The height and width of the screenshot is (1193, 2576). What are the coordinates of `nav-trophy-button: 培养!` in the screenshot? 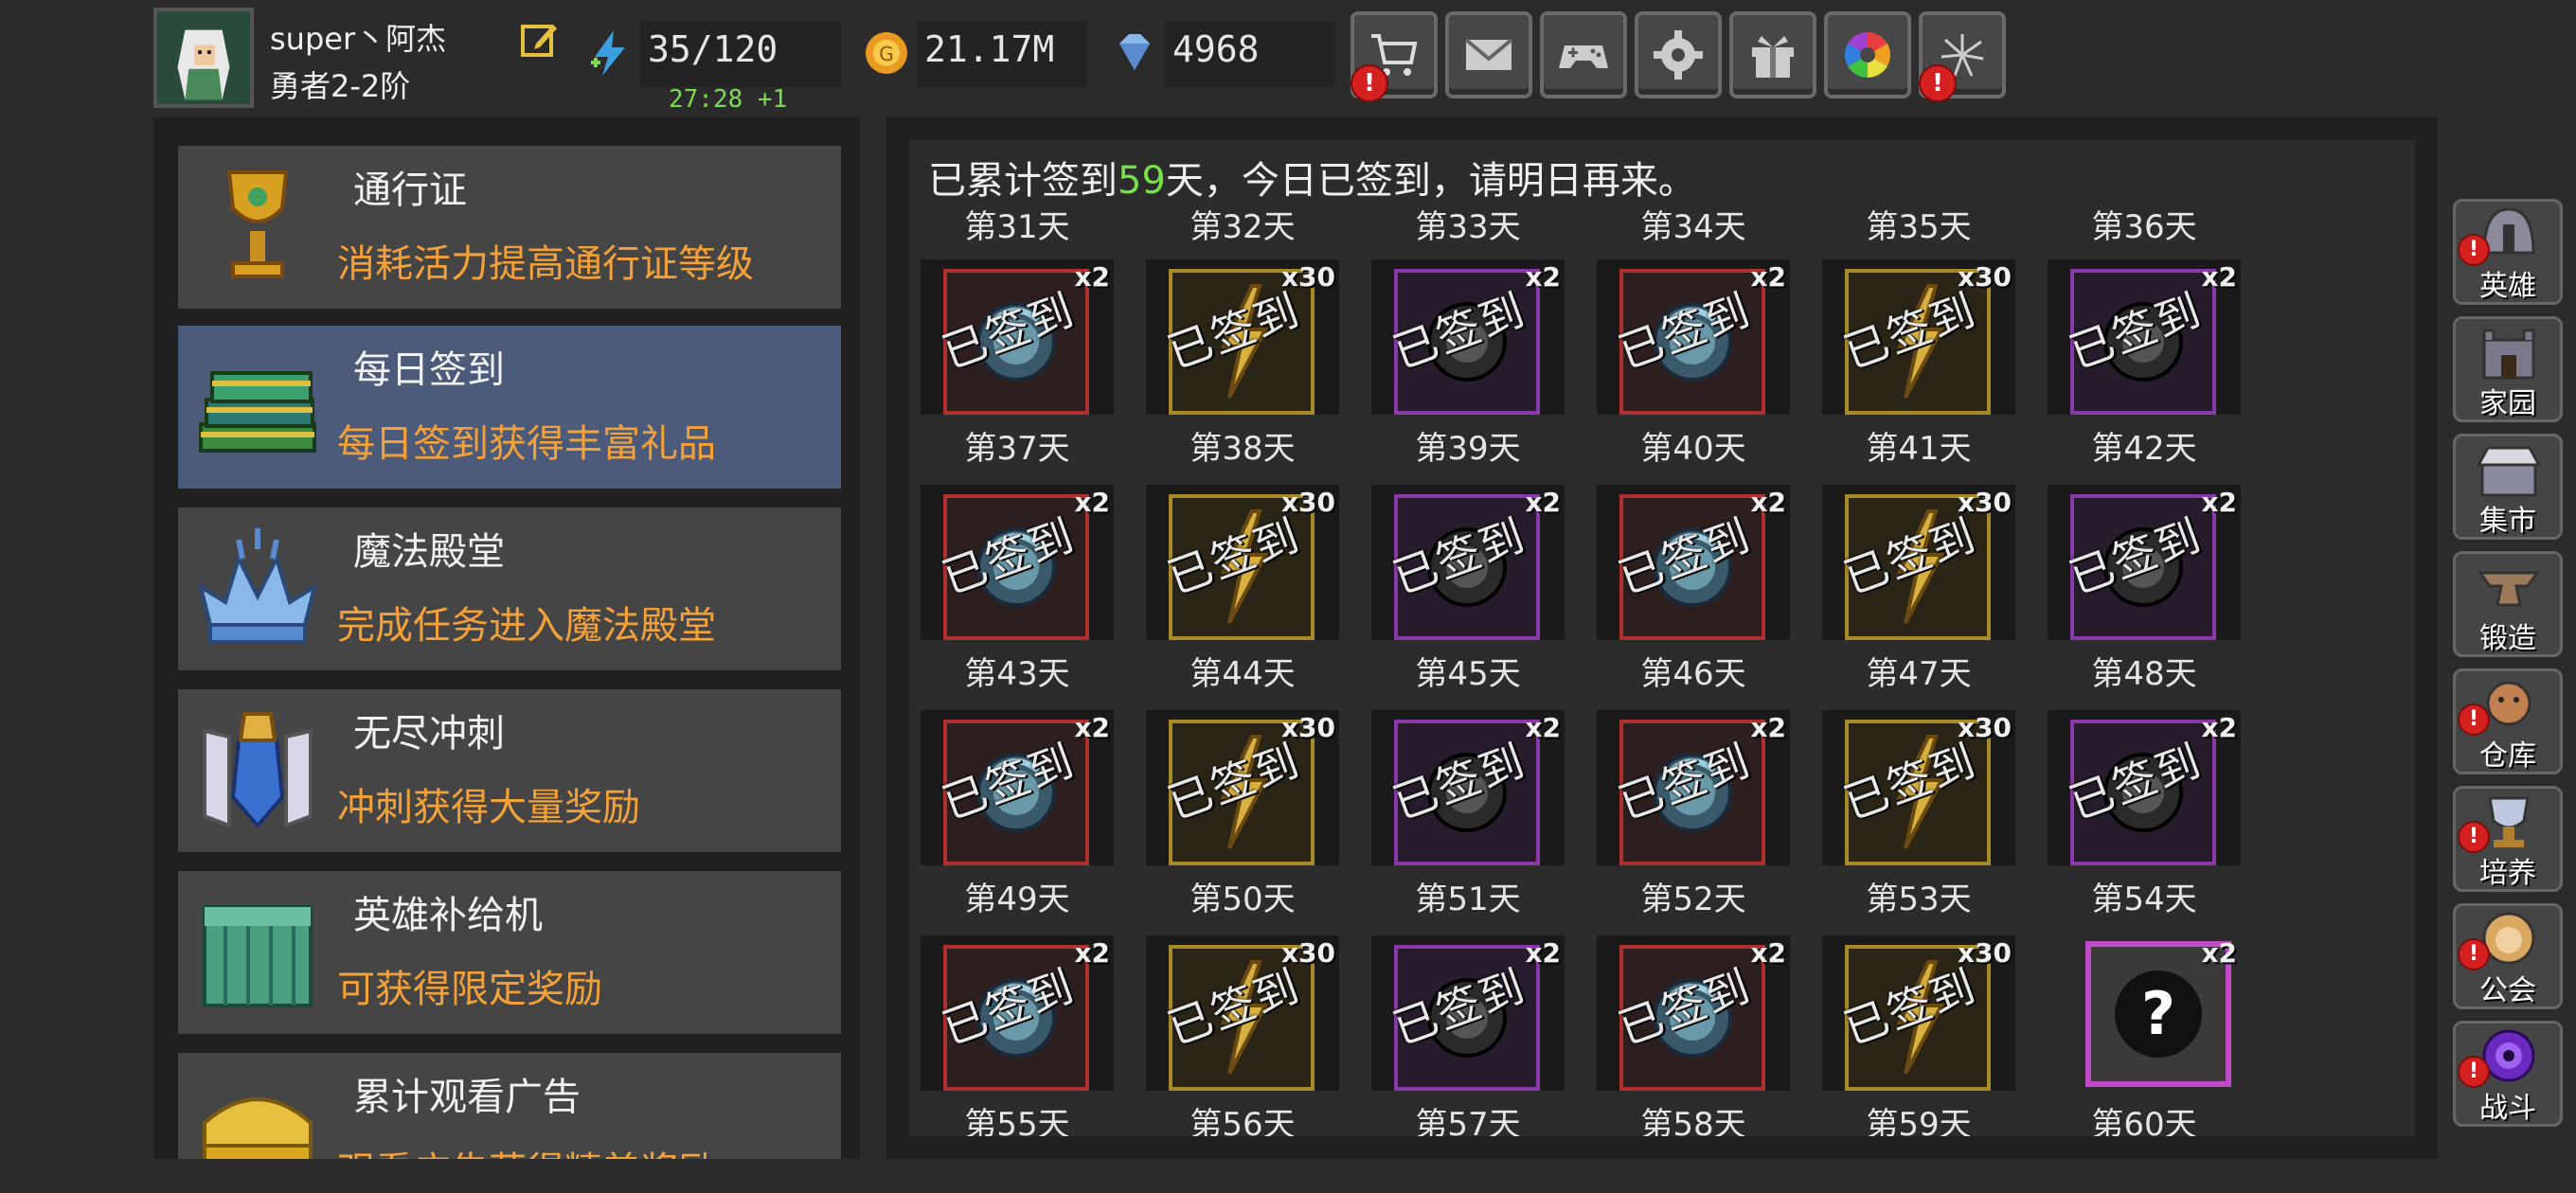 It's located at (2508, 839).